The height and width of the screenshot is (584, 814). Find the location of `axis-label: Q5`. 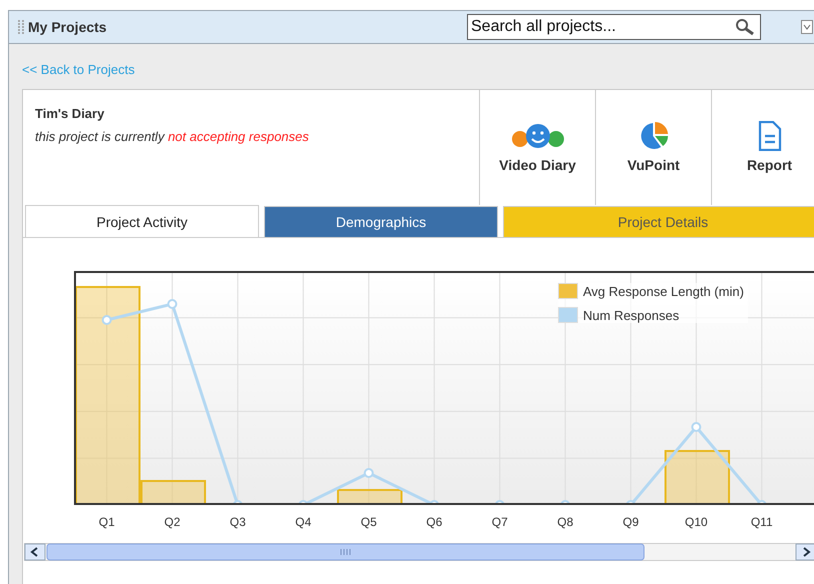

axis-label: Q5 is located at coordinates (369, 523).